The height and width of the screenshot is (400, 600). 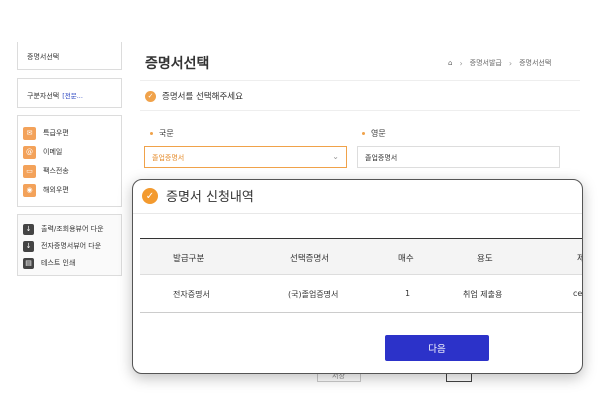 What do you see at coordinates (29, 171) in the screenshot?
I see `fax-icon: ▭` at bounding box center [29, 171].